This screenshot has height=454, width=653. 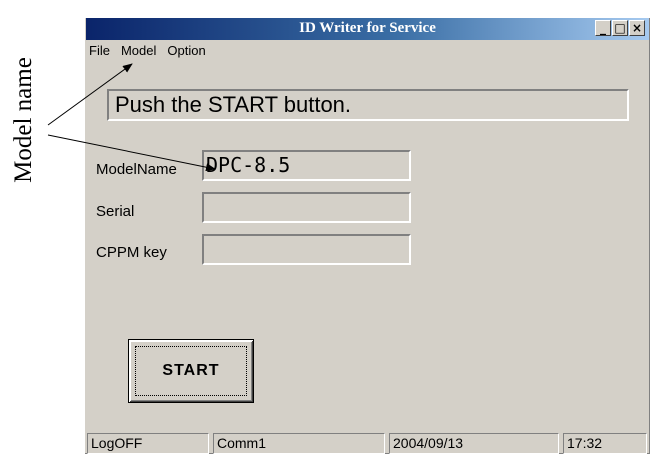 What do you see at coordinates (131, 252) in the screenshot?
I see `cppm-key-label: CPPM key` at bounding box center [131, 252].